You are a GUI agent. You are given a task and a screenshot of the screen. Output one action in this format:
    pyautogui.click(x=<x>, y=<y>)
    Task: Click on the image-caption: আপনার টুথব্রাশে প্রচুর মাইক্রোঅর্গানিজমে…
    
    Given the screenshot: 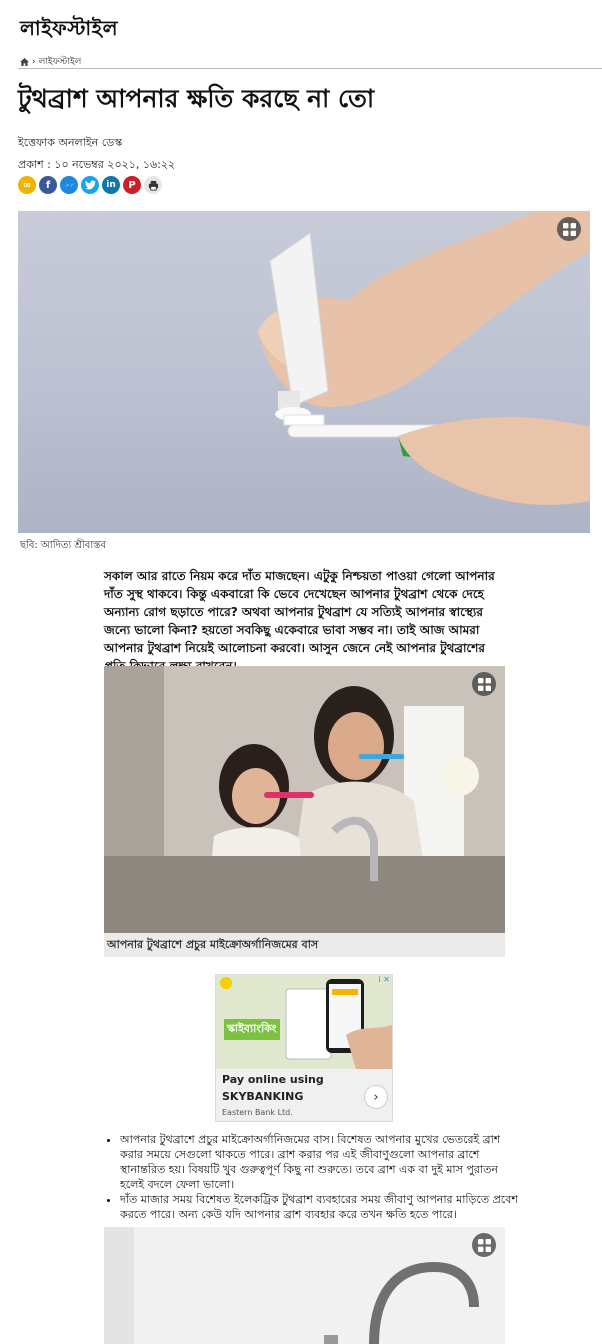 What is the action you would take?
    pyautogui.click(x=304, y=945)
    